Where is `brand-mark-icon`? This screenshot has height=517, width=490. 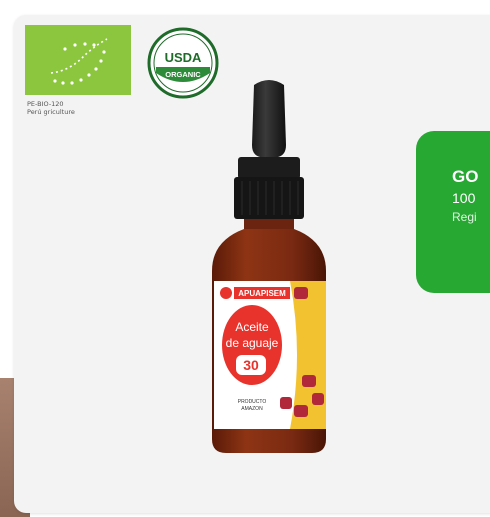
brand-mark-icon is located at coordinates (226, 293).